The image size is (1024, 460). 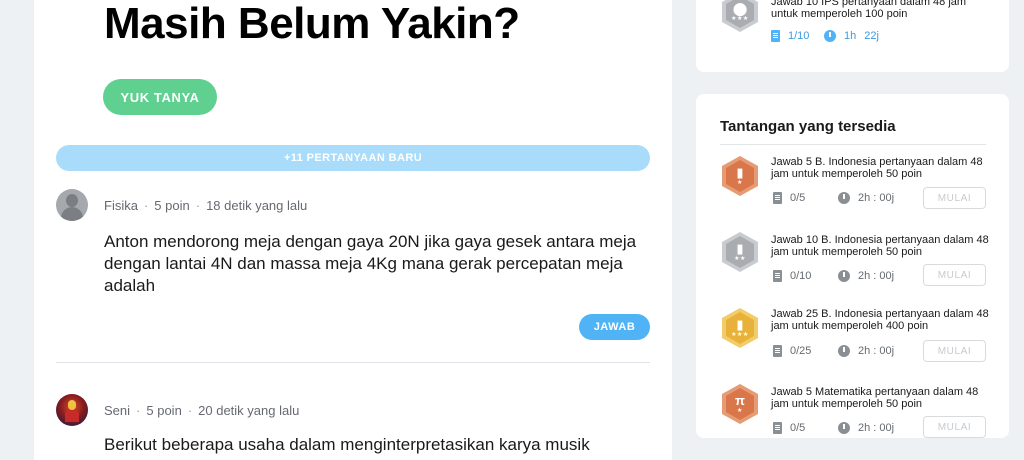 What do you see at coordinates (353, 158) in the screenshot?
I see `new-questions-bar: +11 PERTANYAAN BARU` at bounding box center [353, 158].